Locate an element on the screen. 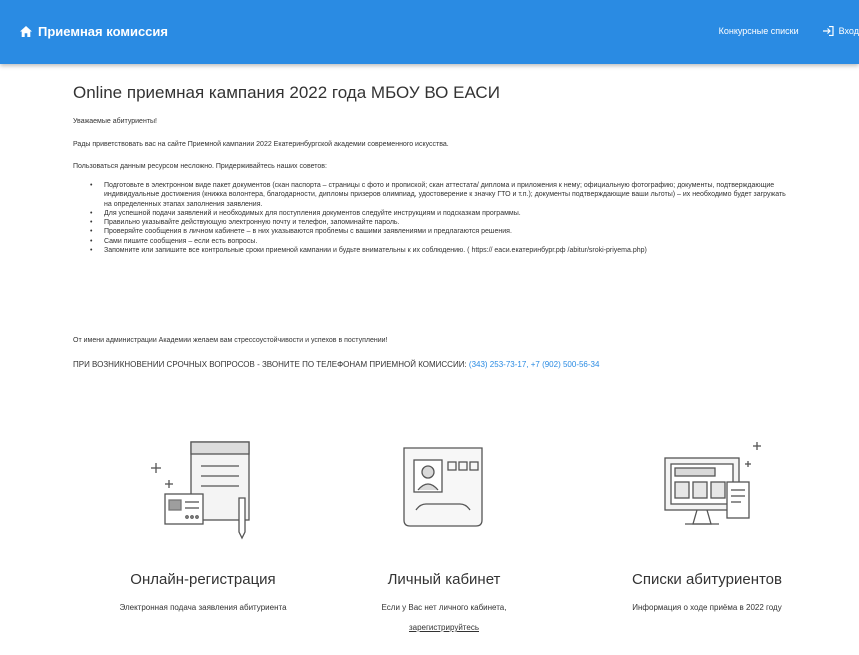 The image size is (859, 655). top-nav: Конкурсные списки Вход is located at coordinates (789, 31).